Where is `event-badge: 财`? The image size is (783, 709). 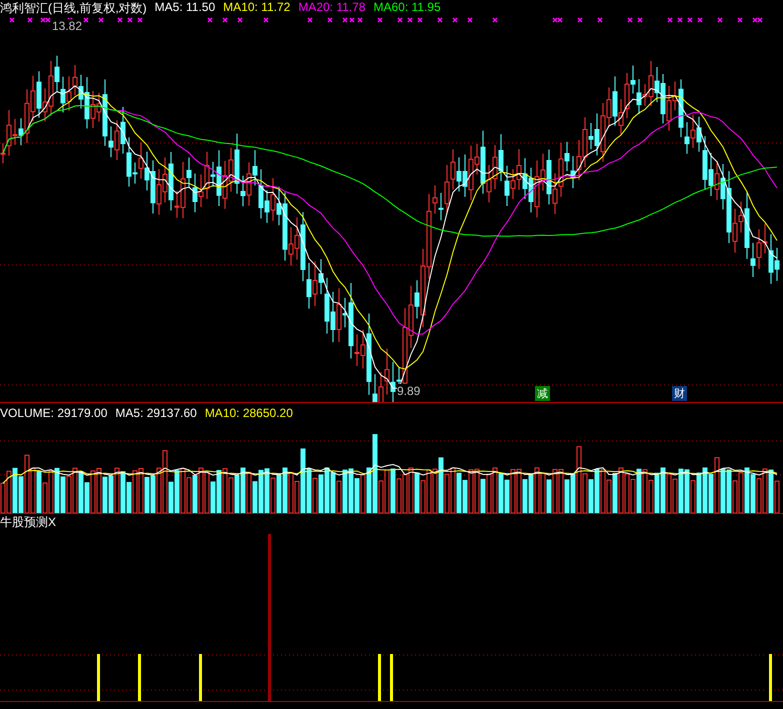
event-badge: 财 is located at coordinates (679, 393).